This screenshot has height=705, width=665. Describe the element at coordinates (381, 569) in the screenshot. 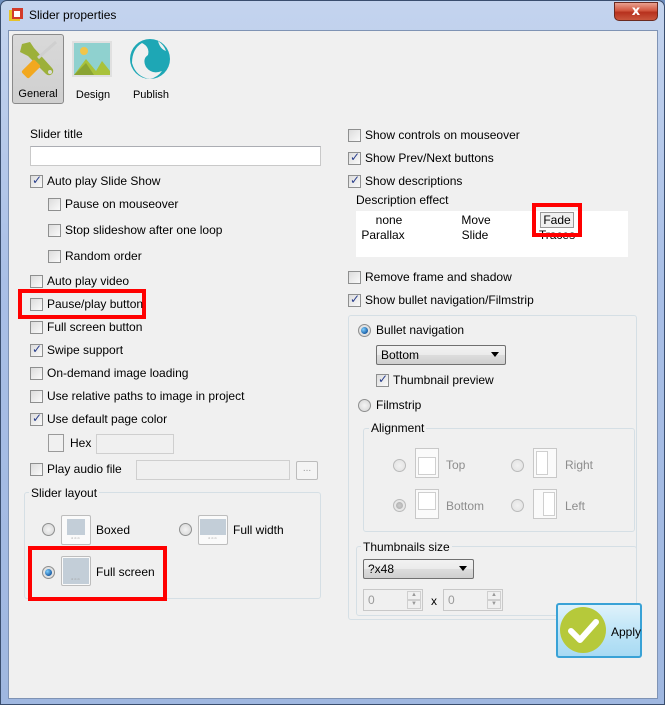

I see `thumbnail-size-value: ?x48` at that location.